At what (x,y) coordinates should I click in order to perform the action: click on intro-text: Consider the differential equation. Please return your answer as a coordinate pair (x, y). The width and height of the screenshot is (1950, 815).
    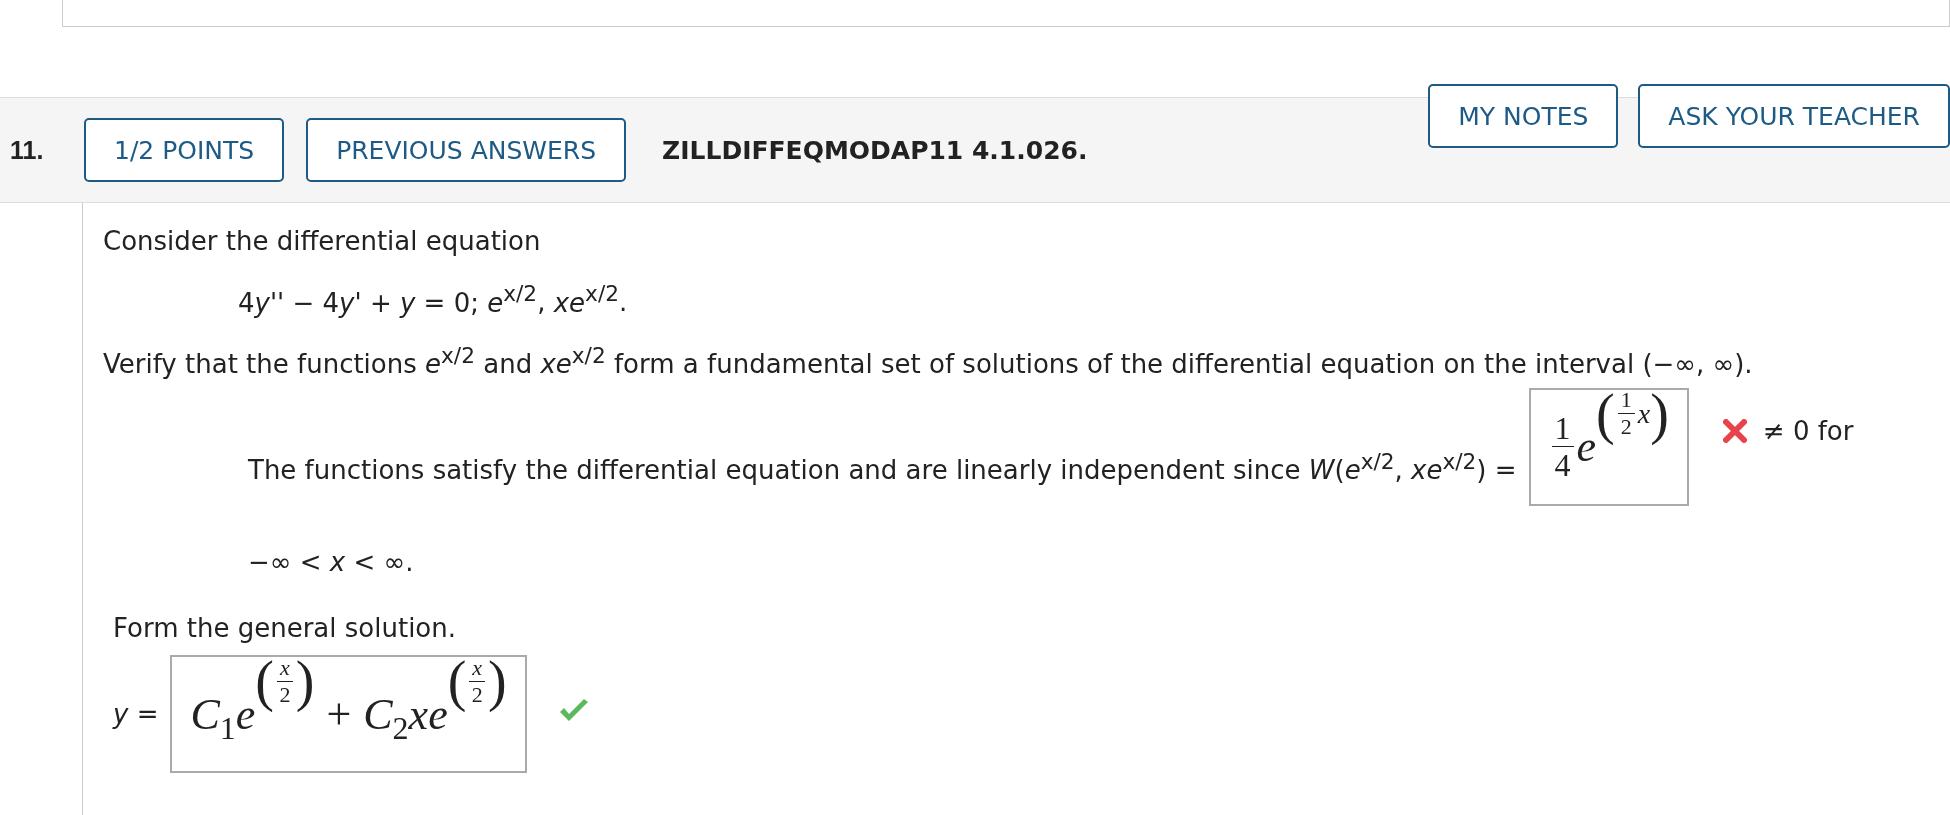
    Looking at the image, I should click on (322, 241).